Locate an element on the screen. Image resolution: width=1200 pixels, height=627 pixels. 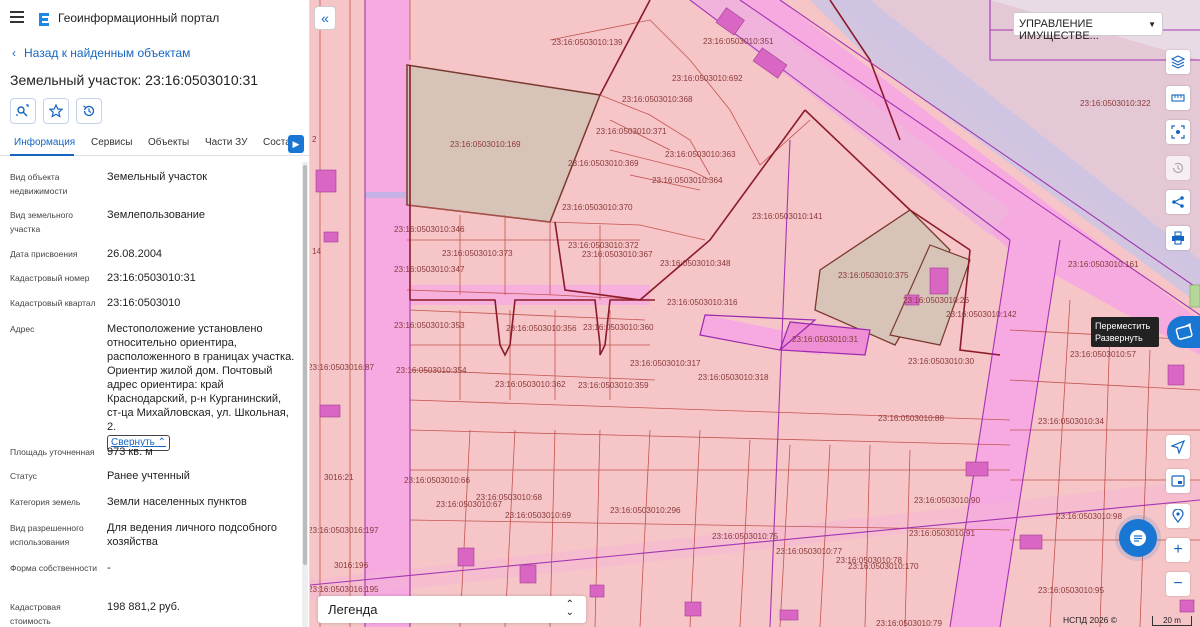
parcel-label: 23:16:0503010:318 is located at coordinates (733, 377).